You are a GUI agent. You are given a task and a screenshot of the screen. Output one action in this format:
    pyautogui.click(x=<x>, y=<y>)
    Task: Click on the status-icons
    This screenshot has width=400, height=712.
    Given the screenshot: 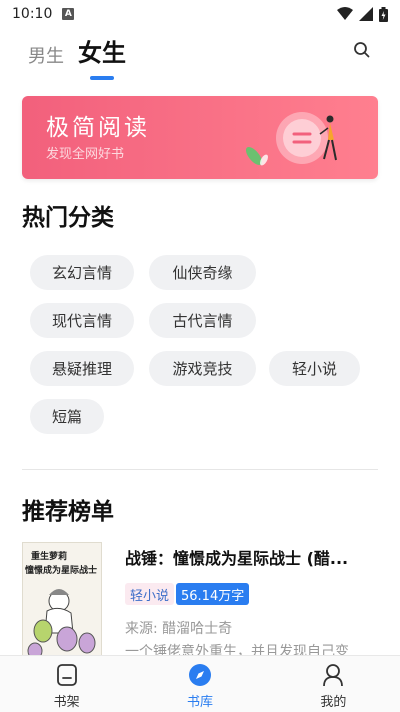 What is the action you would take?
    pyautogui.click(x=362, y=14)
    